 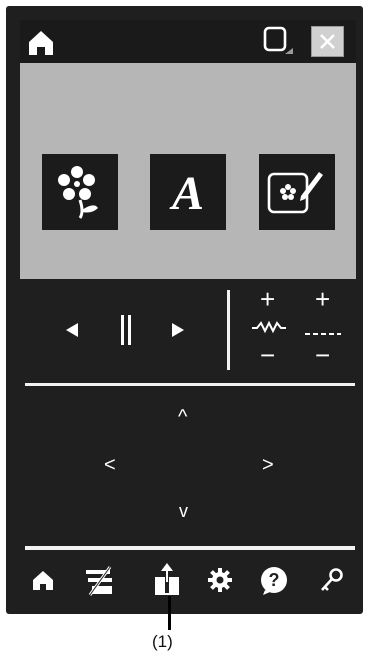 I want to click on upload-icon, so click(x=167, y=582).